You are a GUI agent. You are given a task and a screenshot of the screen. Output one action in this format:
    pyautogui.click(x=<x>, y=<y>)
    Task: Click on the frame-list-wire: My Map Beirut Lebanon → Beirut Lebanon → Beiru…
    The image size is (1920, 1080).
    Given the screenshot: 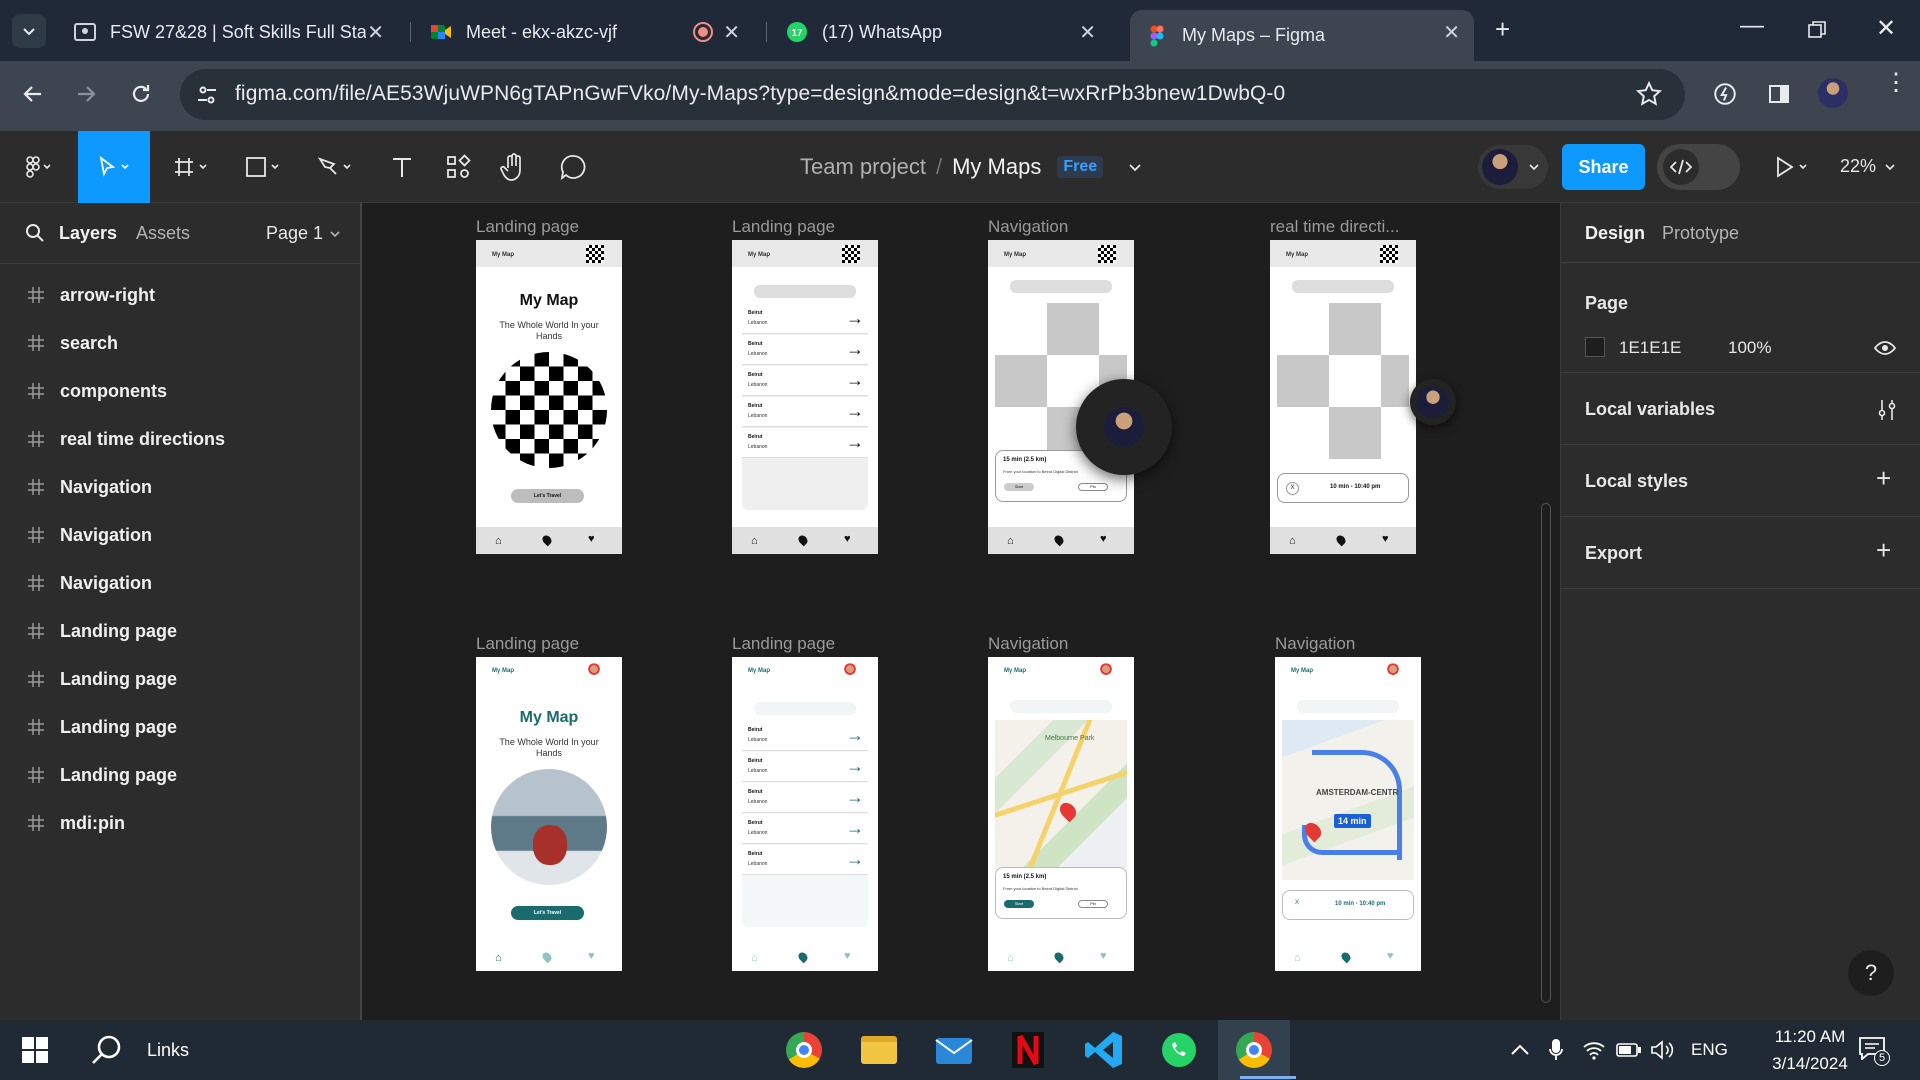 What is the action you would take?
    pyautogui.click(x=805, y=397)
    